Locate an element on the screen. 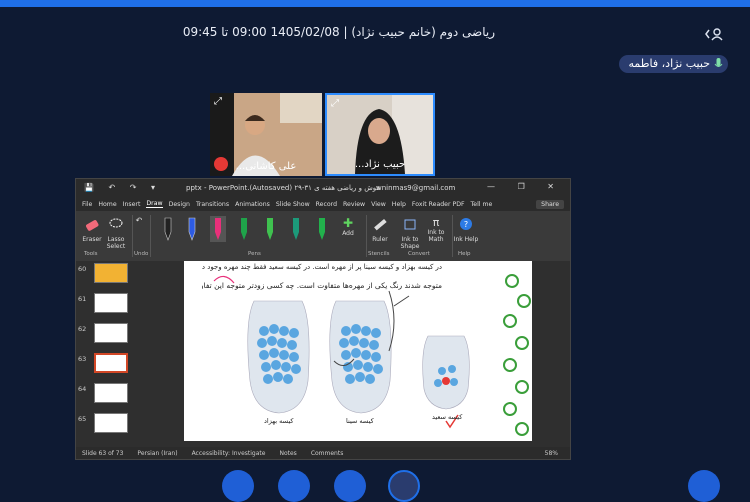 The height and width of the screenshot is (502, 750). divider is located at coordinates (150, 236).